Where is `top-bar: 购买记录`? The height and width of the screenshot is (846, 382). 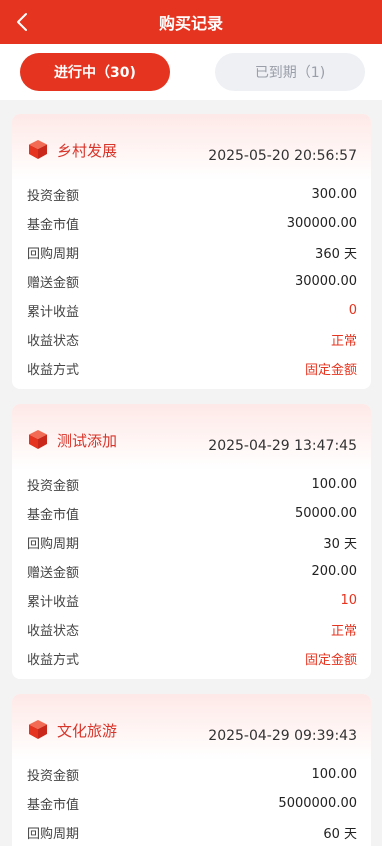 top-bar: 购买记录 is located at coordinates (191, 22).